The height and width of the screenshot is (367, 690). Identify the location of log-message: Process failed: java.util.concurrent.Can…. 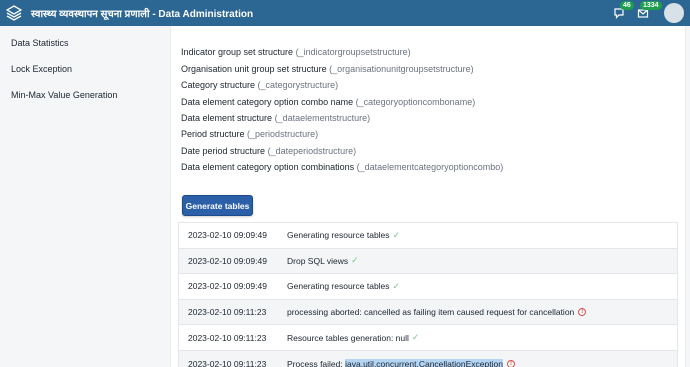
(401, 362).